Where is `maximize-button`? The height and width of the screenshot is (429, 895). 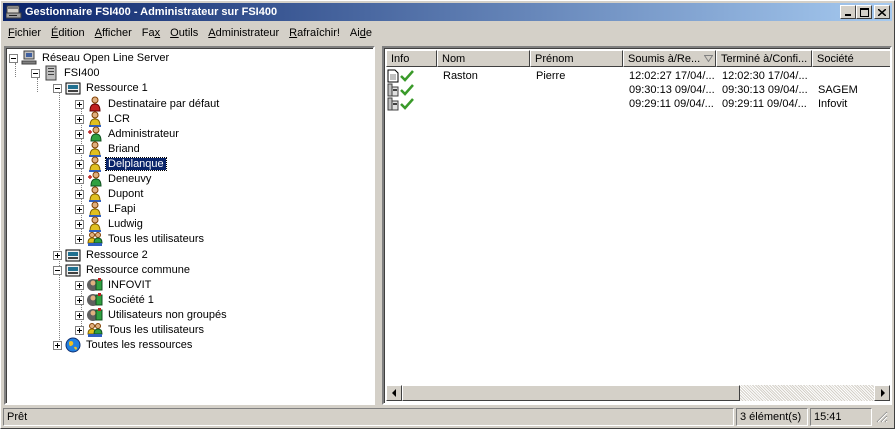 maximize-button is located at coordinates (864, 12).